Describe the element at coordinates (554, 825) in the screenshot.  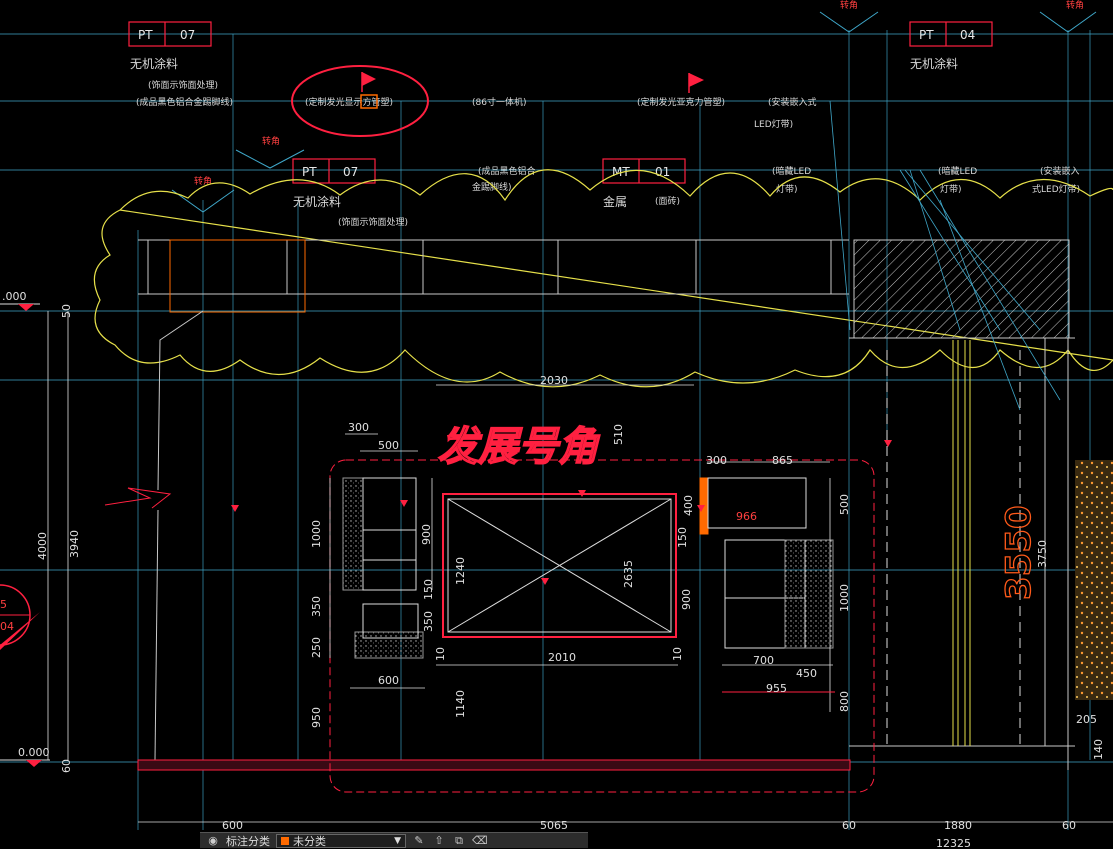
I see `dimension-label: 5065` at that location.